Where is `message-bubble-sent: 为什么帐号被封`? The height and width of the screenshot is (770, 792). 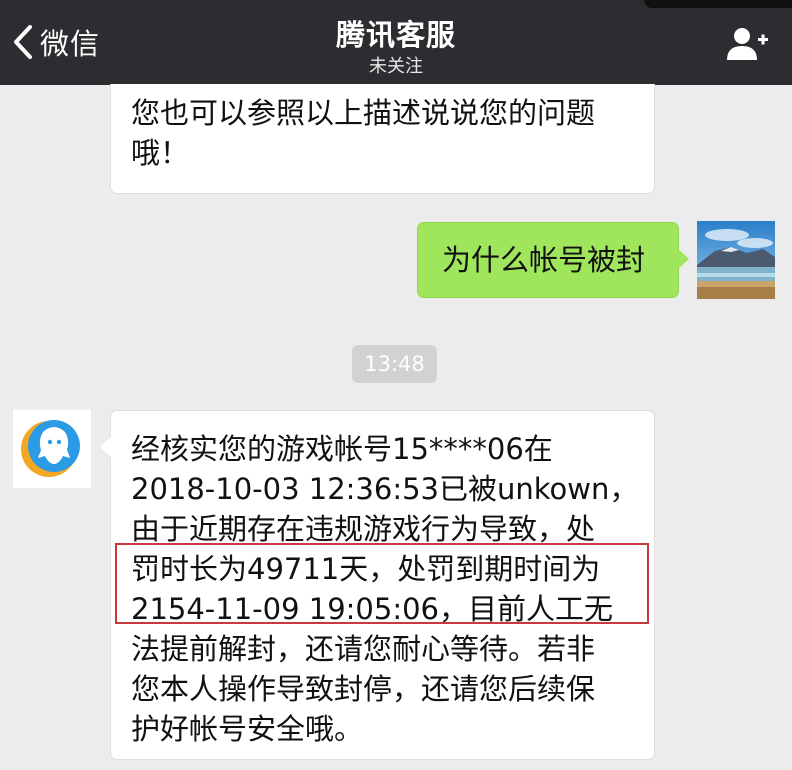
message-bubble-sent: 为什么帐号被封 is located at coordinates (553, 260).